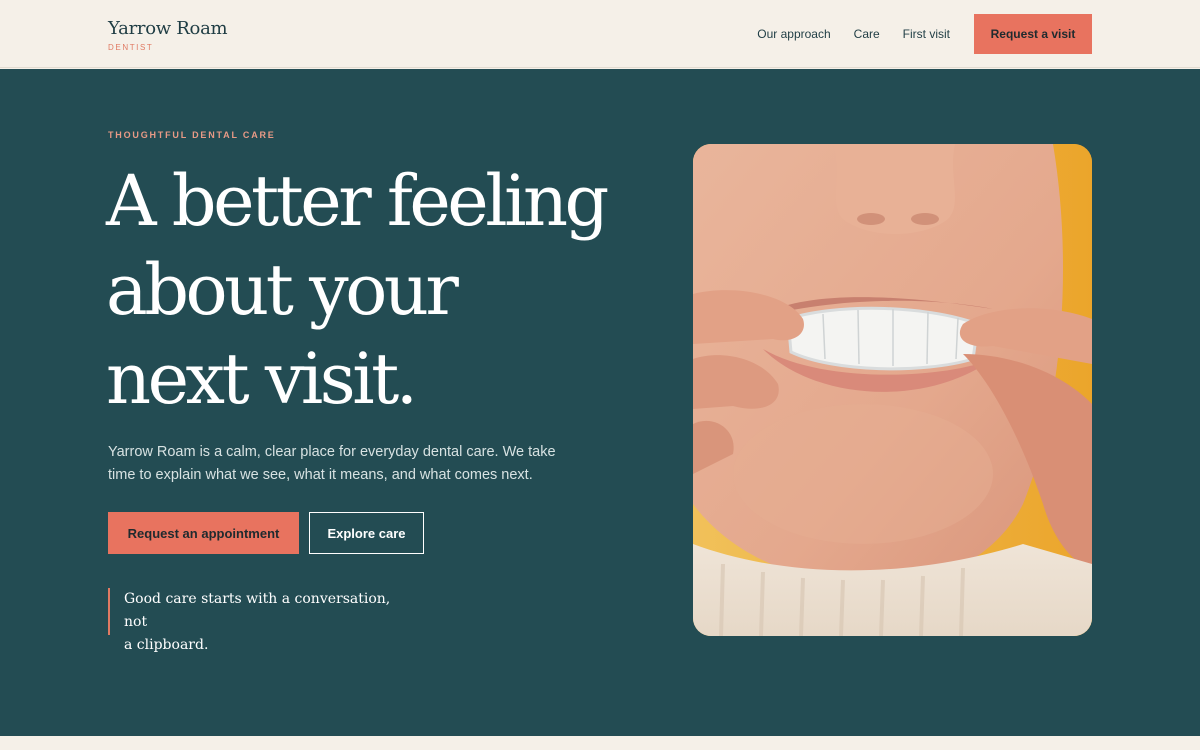  Describe the element at coordinates (168, 28) in the screenshot. I see `brand-name: Yarrow Roam` at that location.